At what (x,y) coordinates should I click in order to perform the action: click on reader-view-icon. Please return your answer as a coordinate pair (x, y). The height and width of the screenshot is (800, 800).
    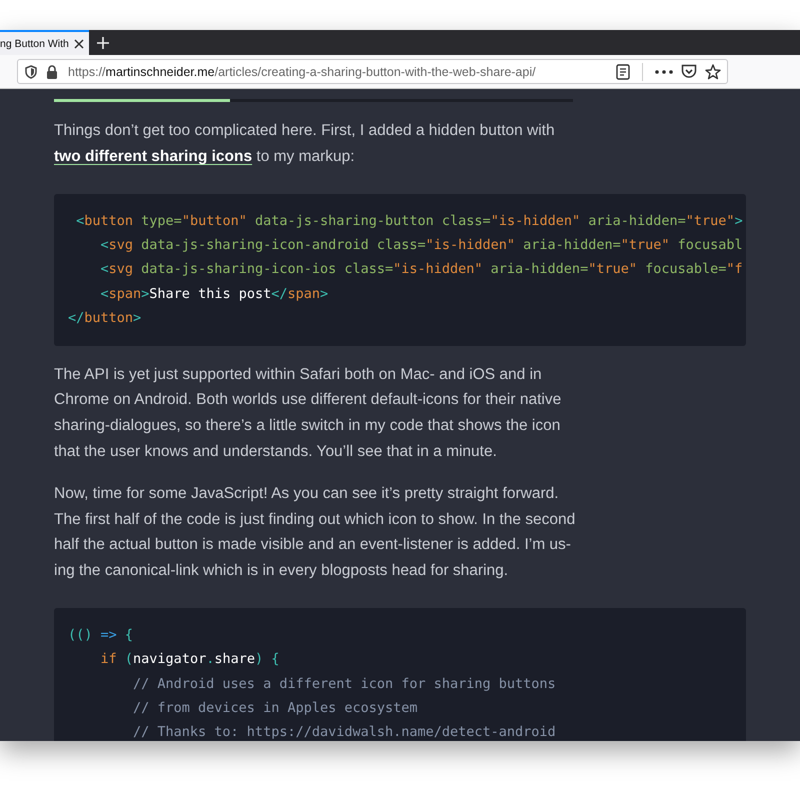
    Looking at the image, I should click on (623, 72).